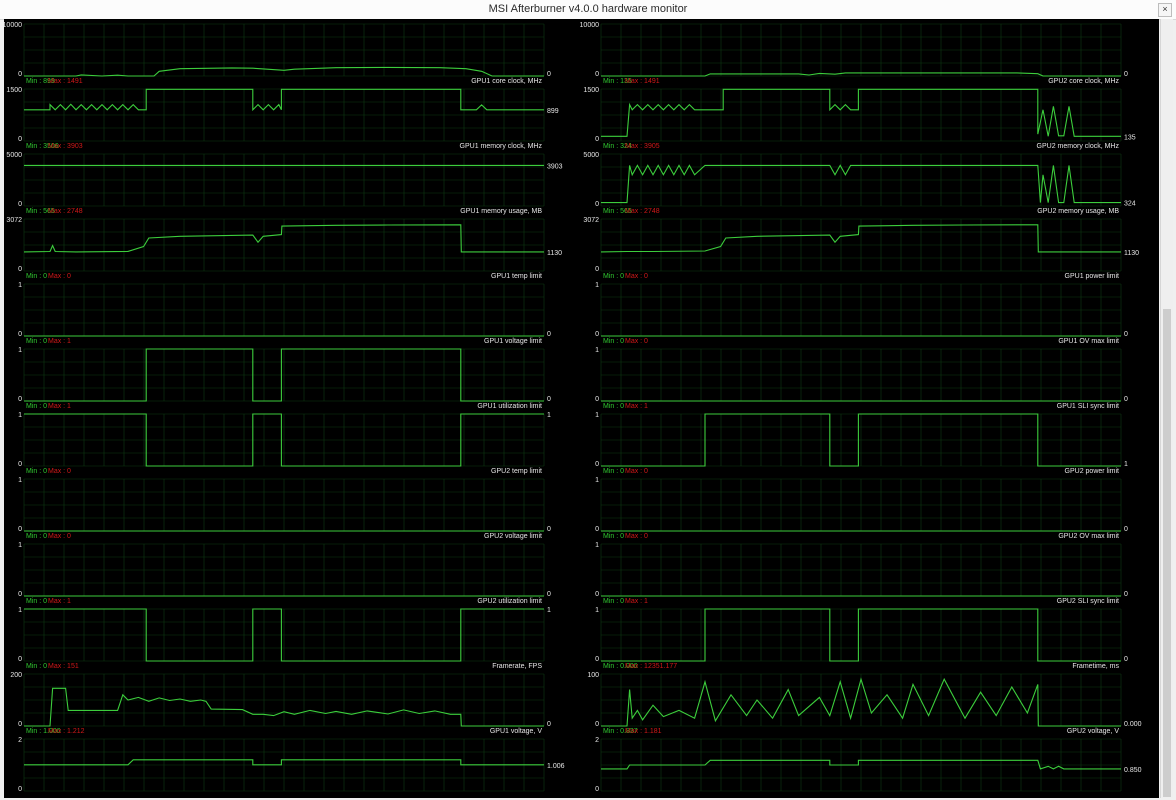 The width and height of the screenshot is (1176, 800). What do you see at coordinates (516, 276) in the screenshot?
I see `graph-title: GPU1 temp limit` at bounding box center [516, 276].